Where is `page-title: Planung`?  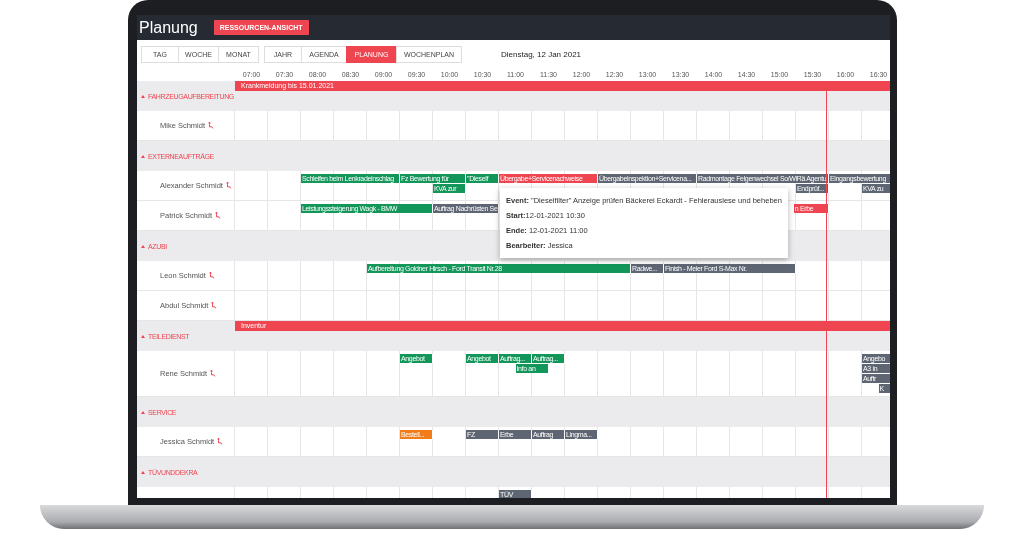
page-title: Planung is located at coordinates (168, 27).